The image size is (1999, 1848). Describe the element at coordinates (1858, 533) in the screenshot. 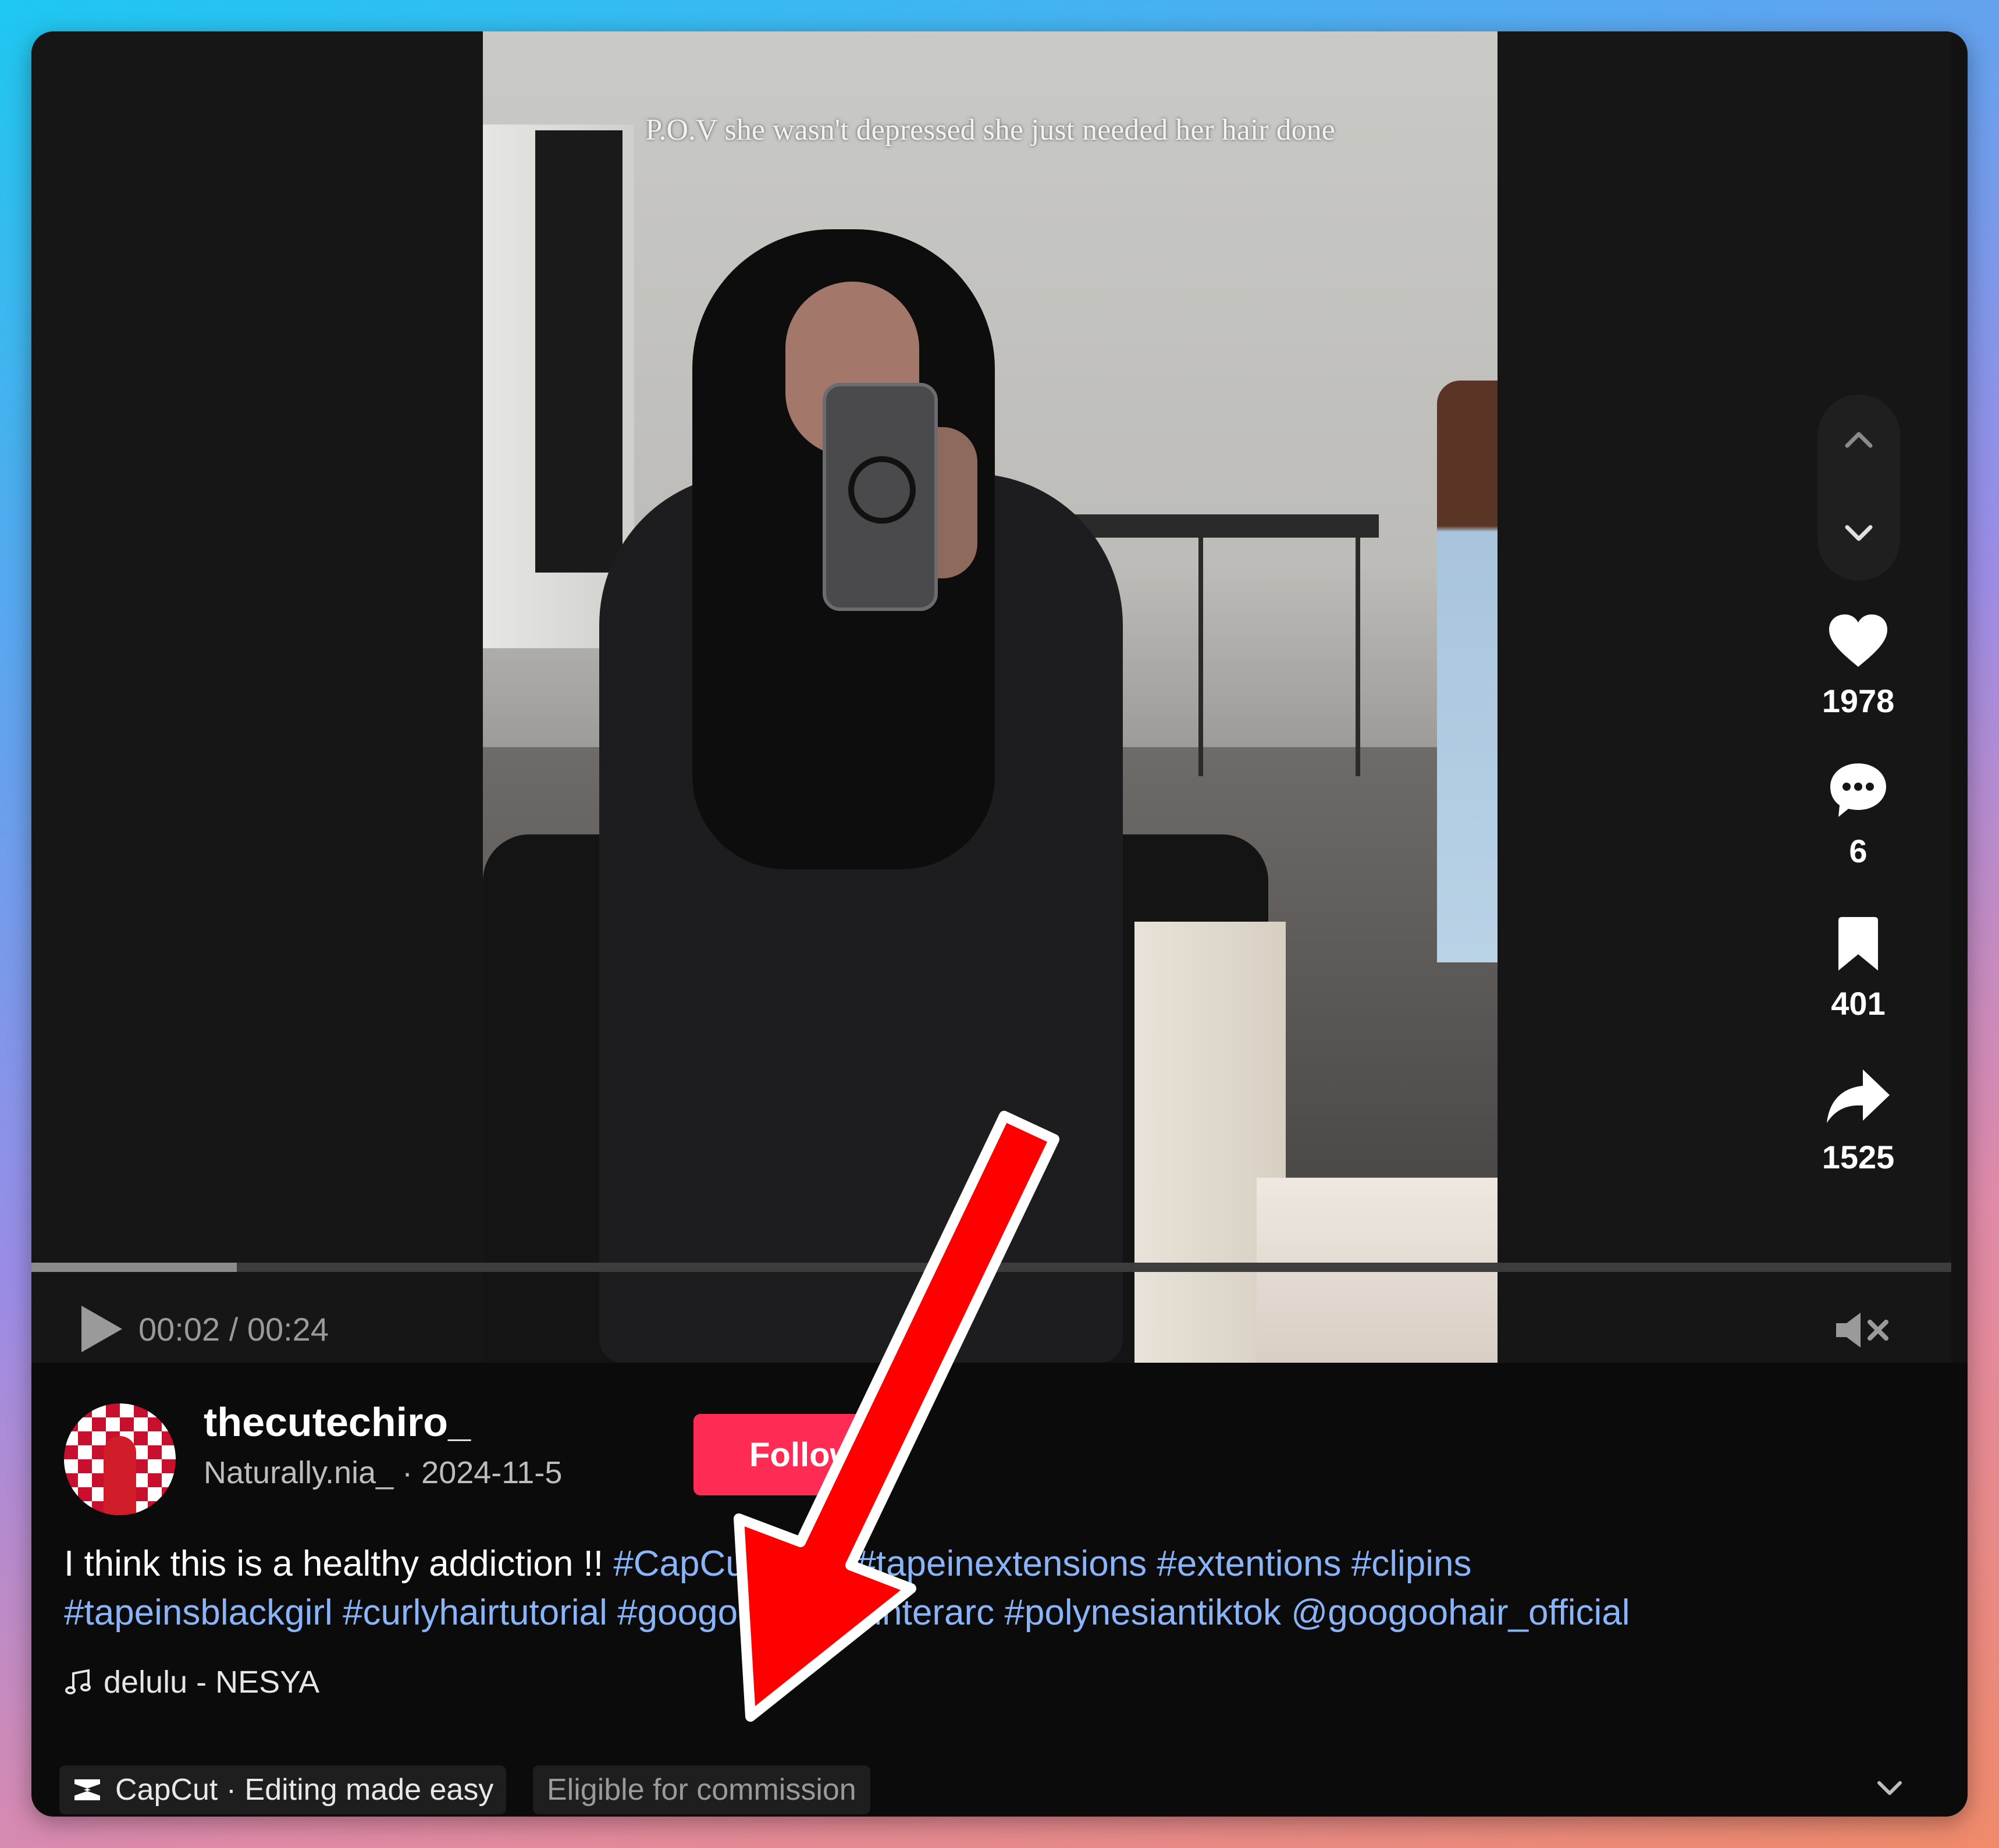

I see `chevron-down-icon` at that location.